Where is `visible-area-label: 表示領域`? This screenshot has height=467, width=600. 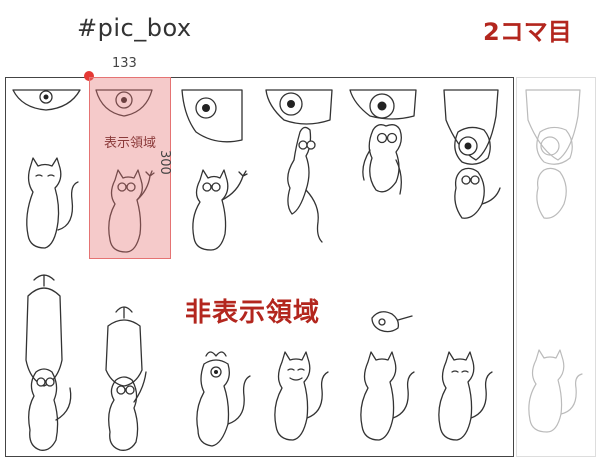
visible-area-label: 表示領域 is located at coordinates (129, 143).